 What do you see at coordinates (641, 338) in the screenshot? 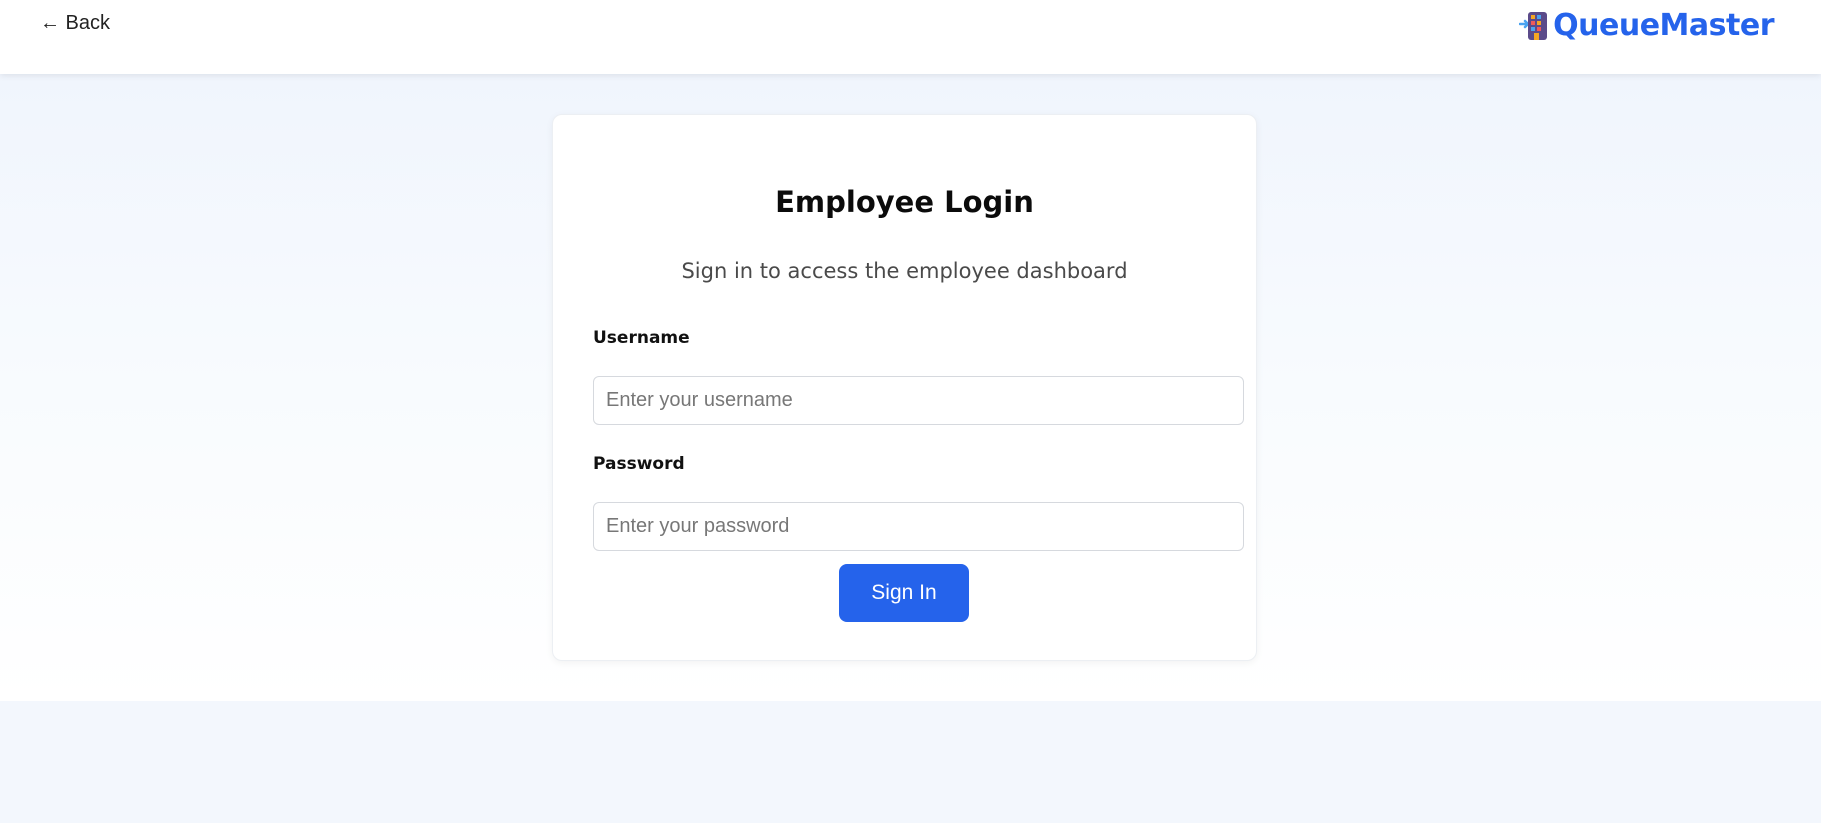
I see `username-label: Username` at bounding box center [641, 338].